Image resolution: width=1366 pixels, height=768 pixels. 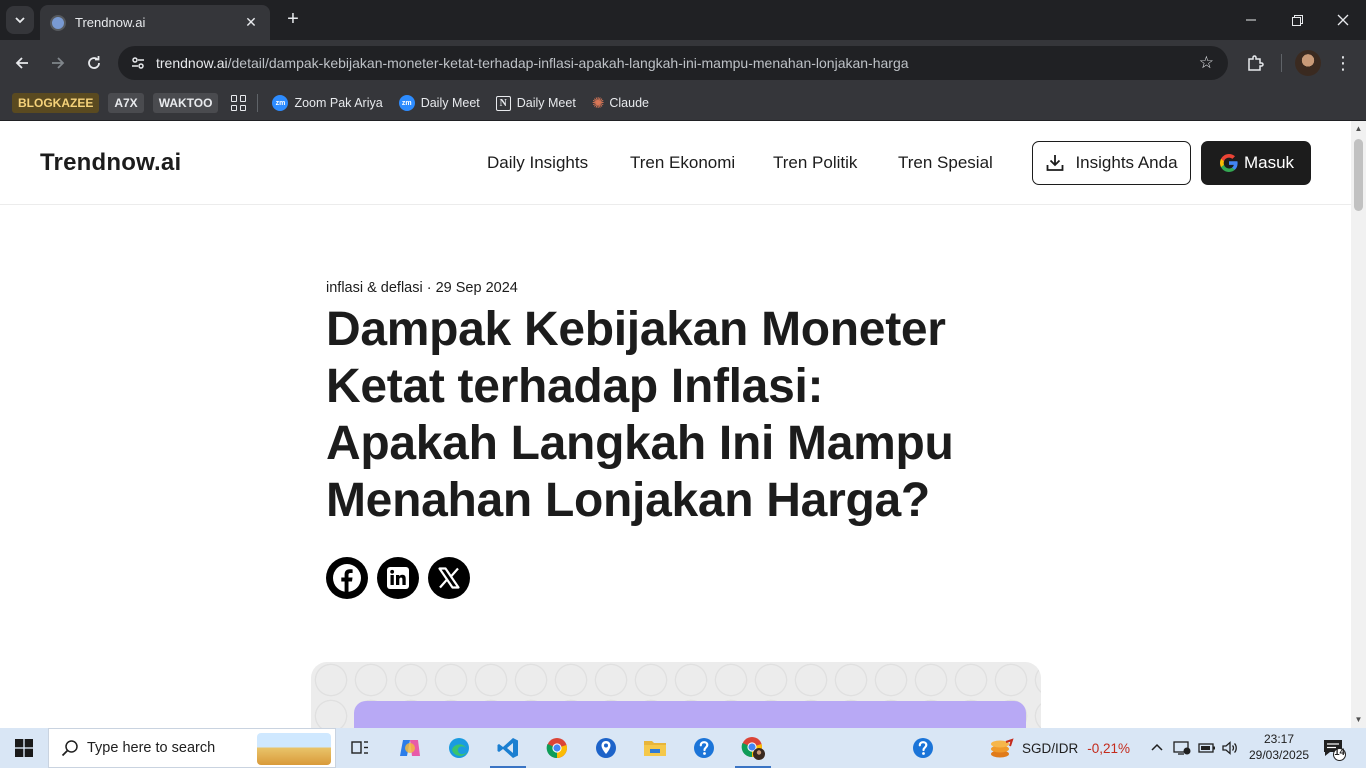 What do you see at coordinates (945, 163) in the screenshot?
I see `nav-tren-spesial: Tren Spesial` at bounding box center [945, 163].